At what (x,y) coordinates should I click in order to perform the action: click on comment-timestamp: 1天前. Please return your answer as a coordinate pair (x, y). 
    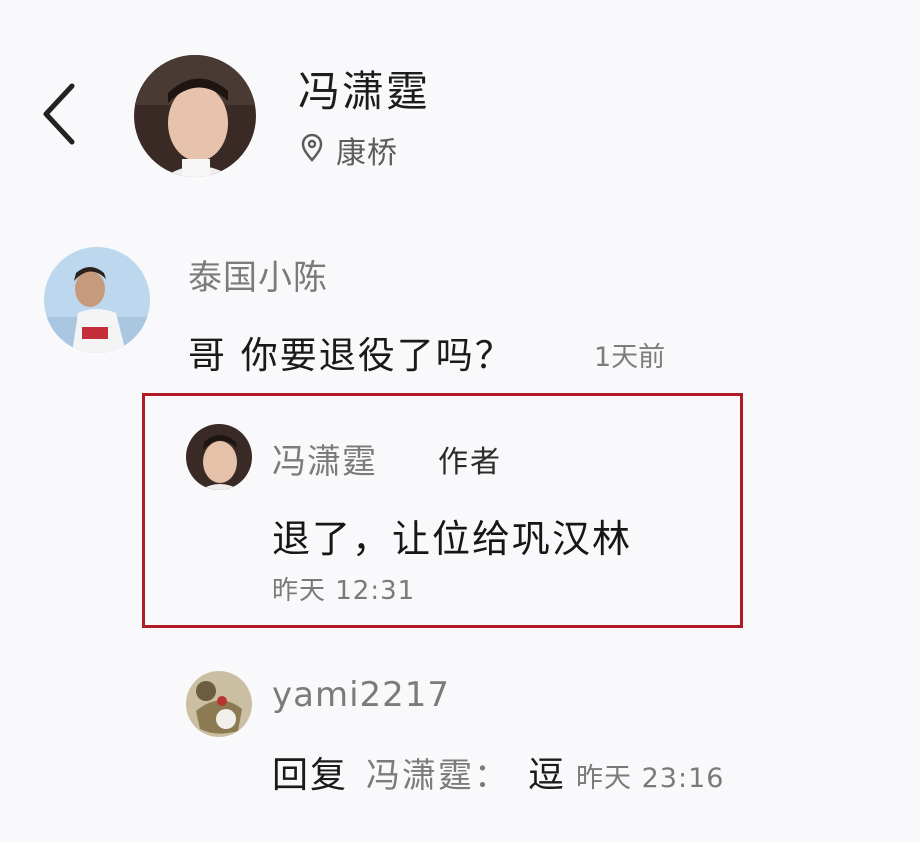
    Looking at the image, I should click on (630, 357).